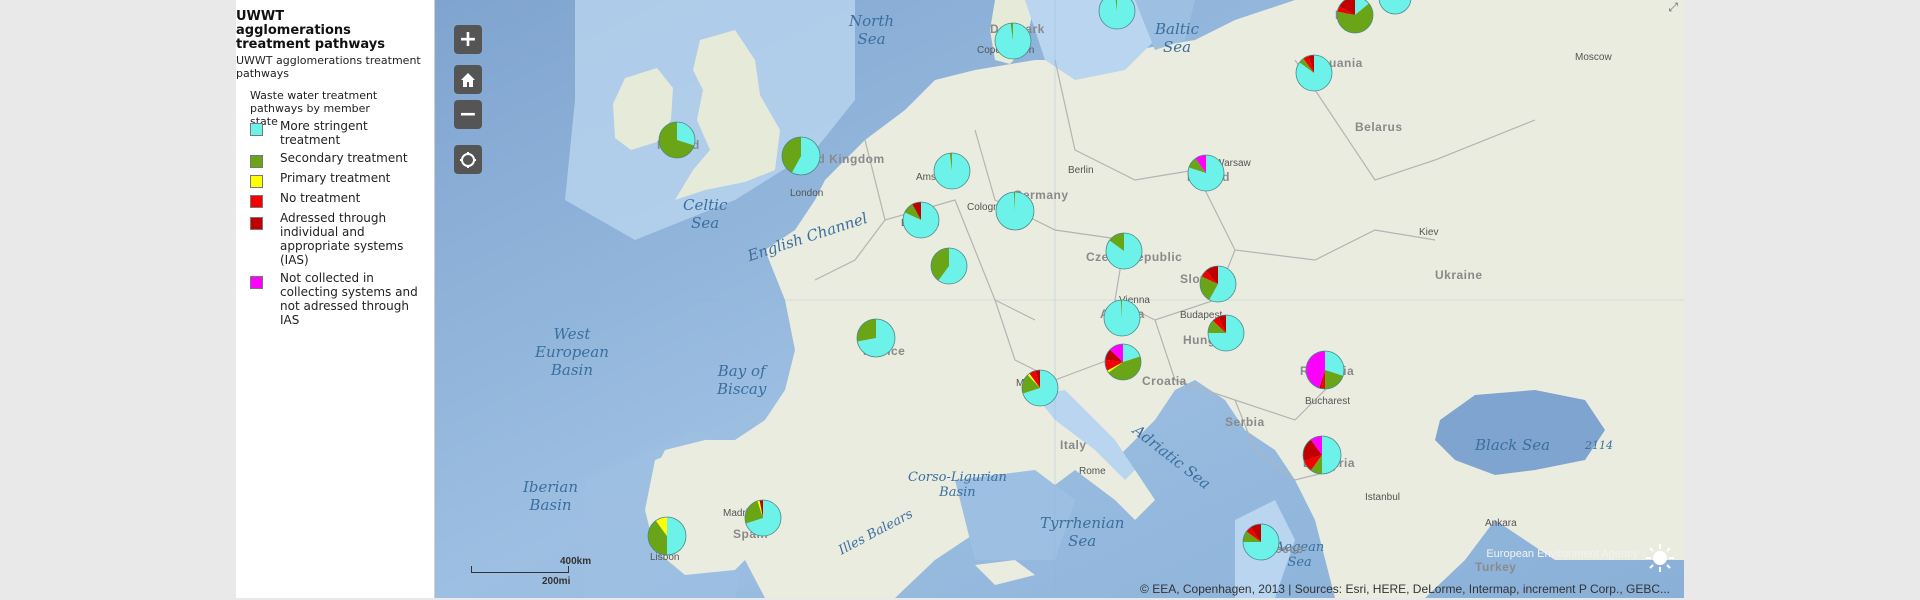 This screenshot has width=1920, height=600. I want to click on legend-label: Primary treatment, so click(335, 178).